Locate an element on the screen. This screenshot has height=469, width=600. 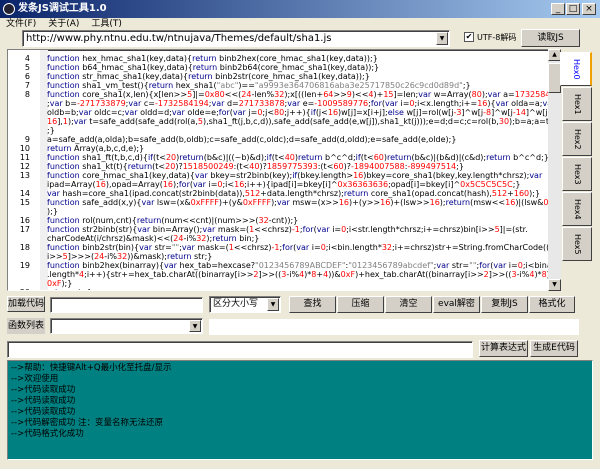
code-line: i>>5]>>>(24-i%32))&mask);return str;} is located at coordinates (278, 256).